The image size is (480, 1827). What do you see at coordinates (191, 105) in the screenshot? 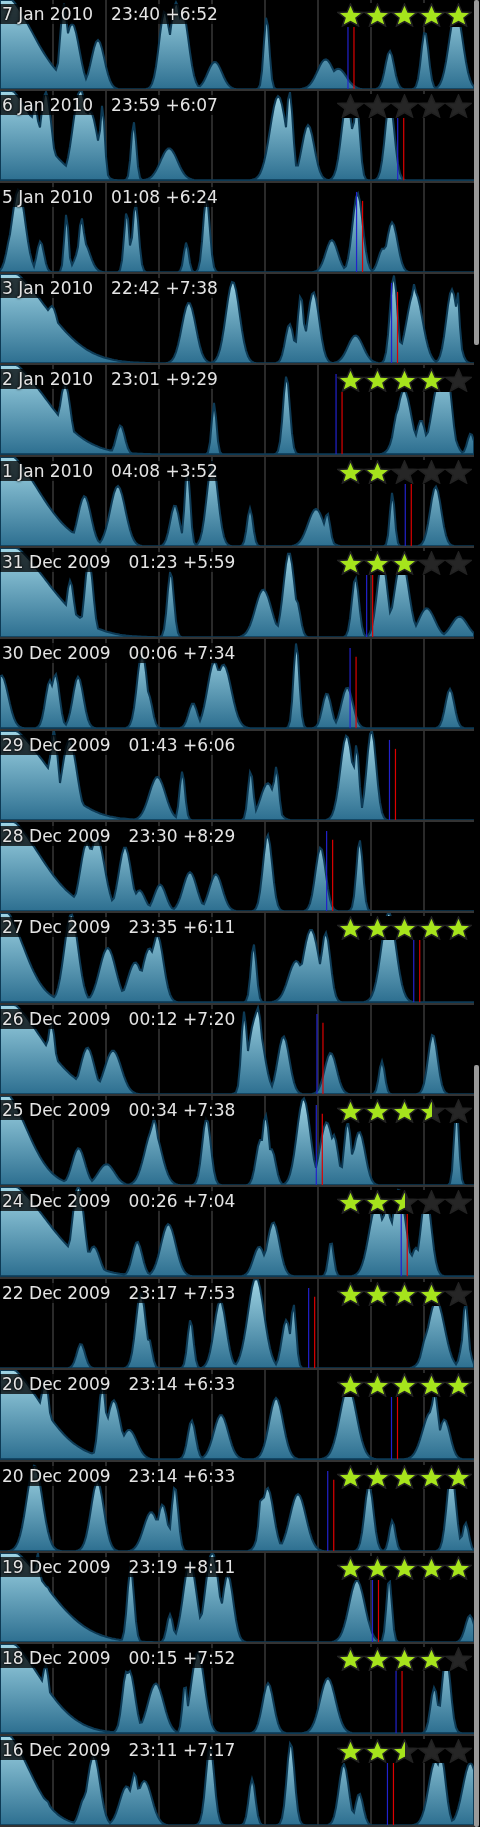
I see `sleep-duration: +6:07` at bounding box center [191, 105].